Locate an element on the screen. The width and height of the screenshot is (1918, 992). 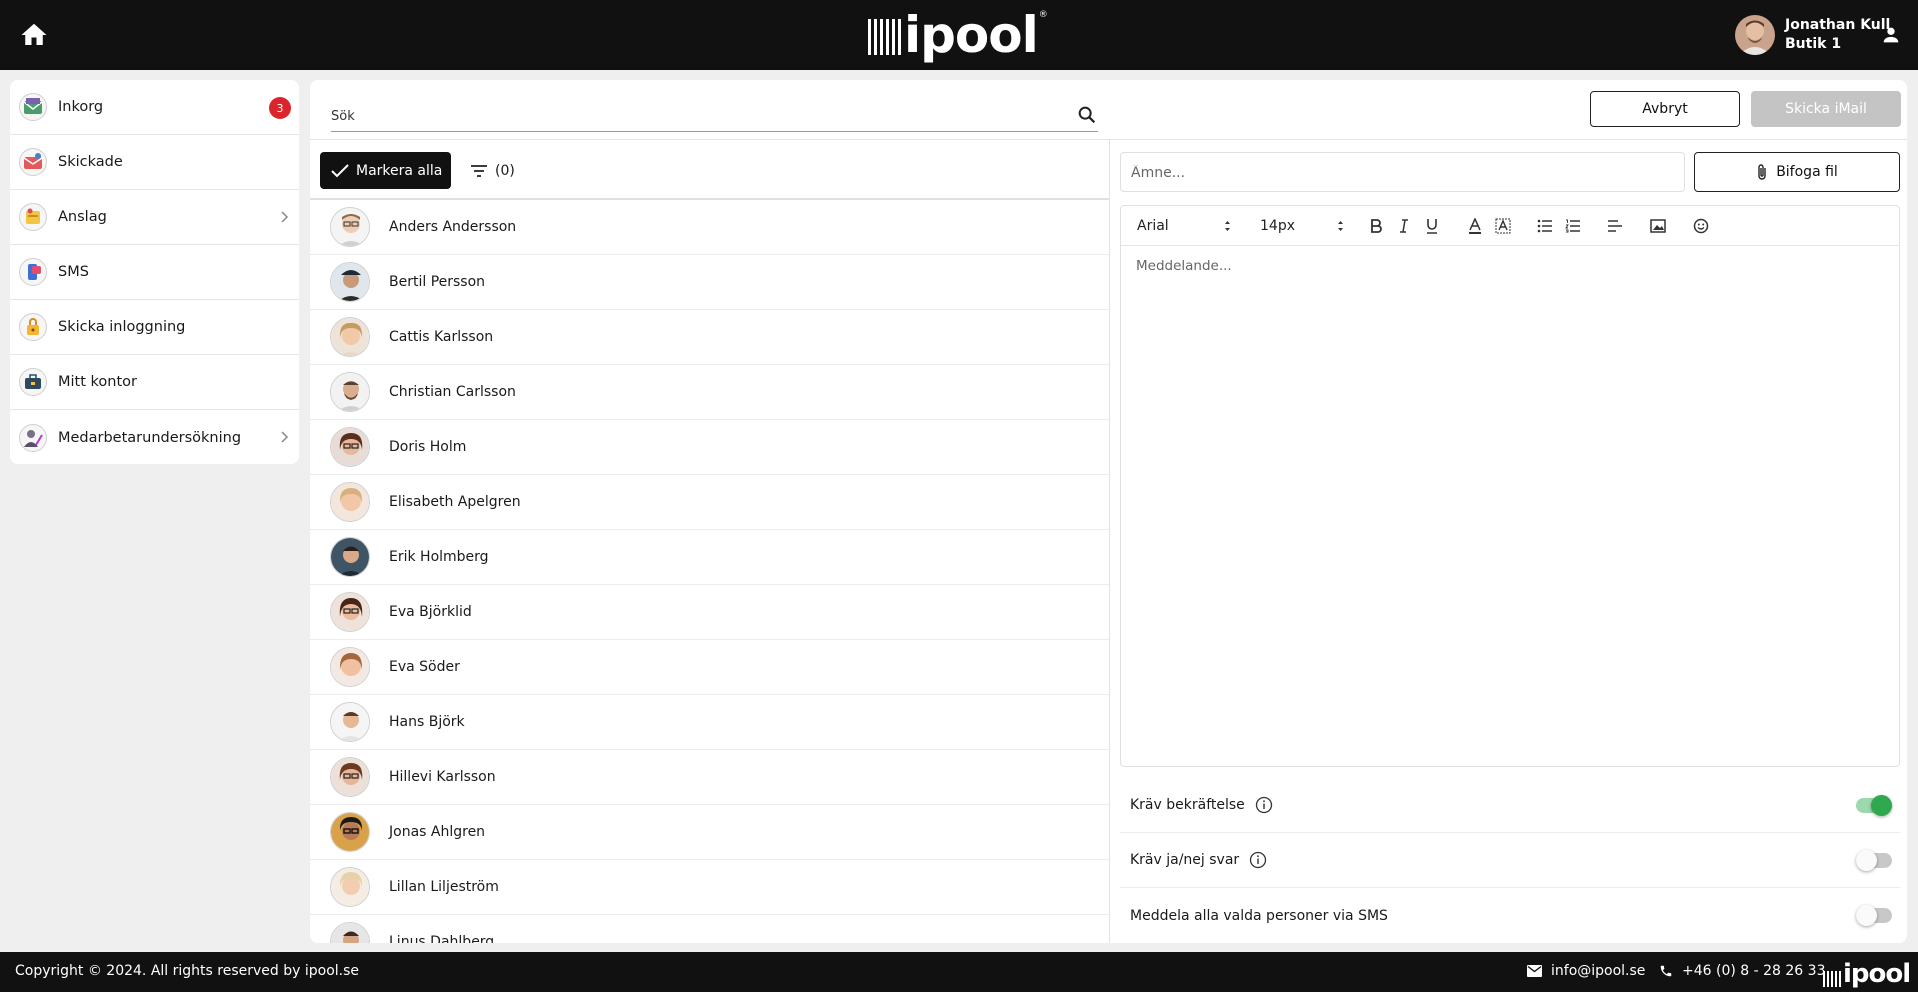
option-require-yes-no: Kräv ja/nej svar is located at coordinates (1510, 860).